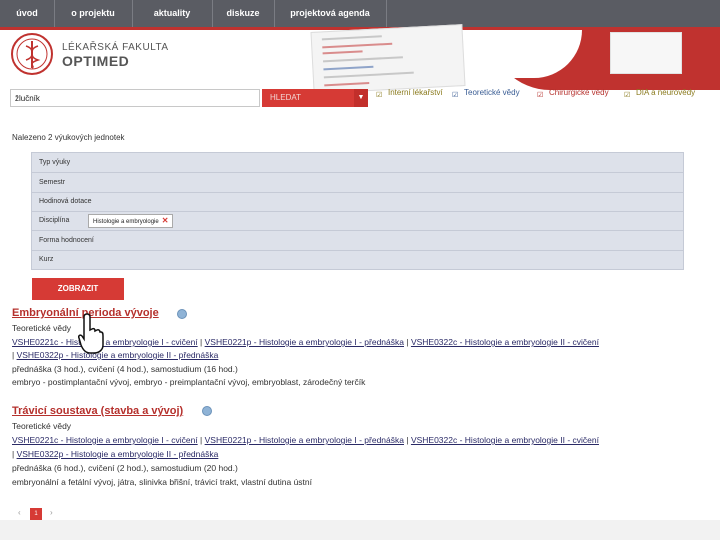 The image size is (720, 540). What do you see at coordinates (357, 221) in the screenshot?
I see `filter-row-disciplina: Disciplína Histologie a embryologie ✕` at bounding box center [357, 221].